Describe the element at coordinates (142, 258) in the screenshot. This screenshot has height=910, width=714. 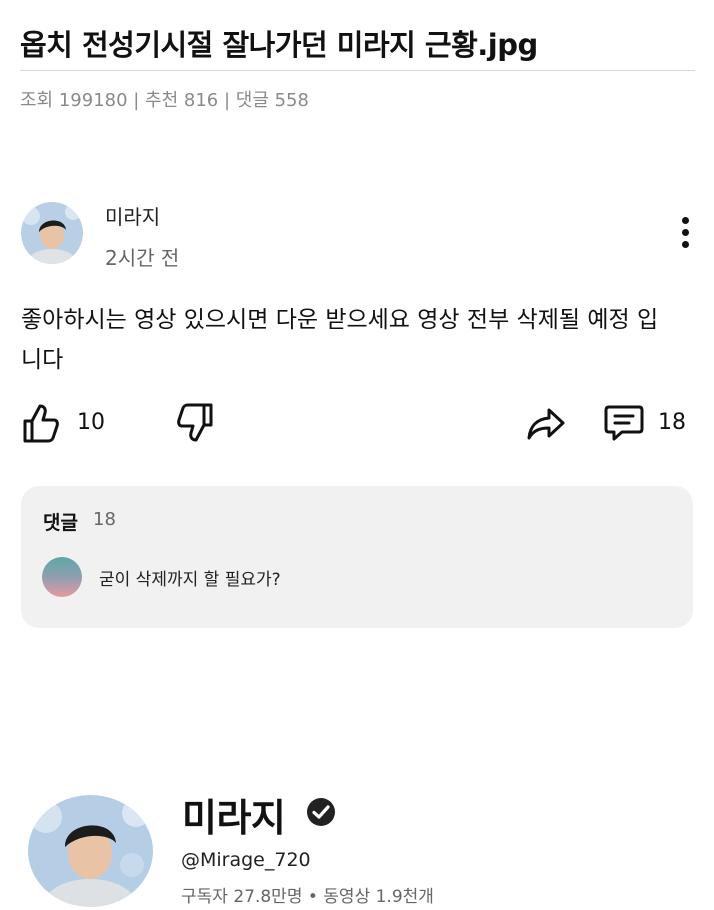
I see `post-time: 2시간 전` at that location.